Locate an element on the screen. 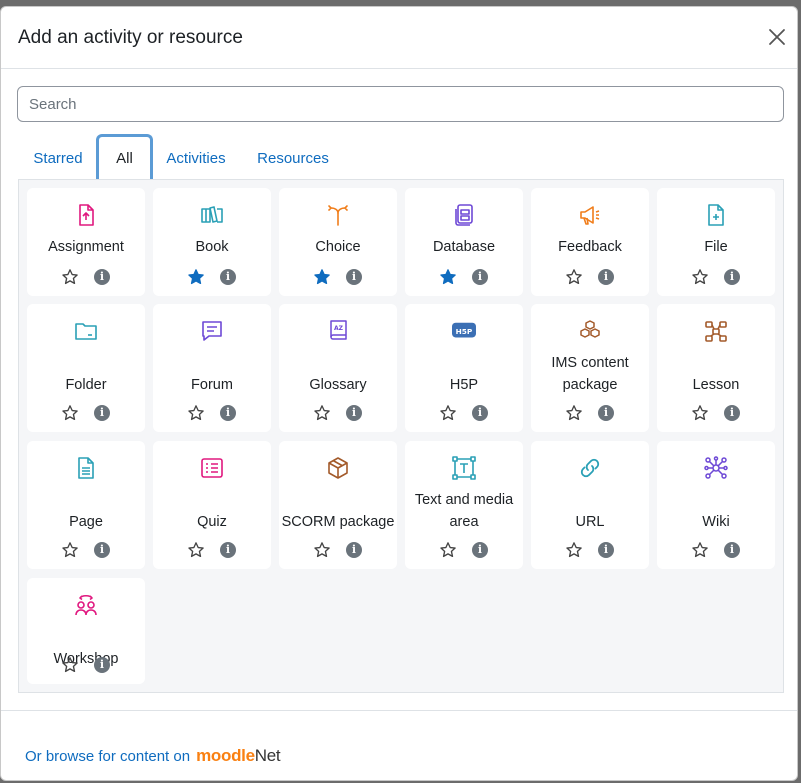 This screenshot has height=783, width=801. feedback-icon is located at coordinates (590, 215).